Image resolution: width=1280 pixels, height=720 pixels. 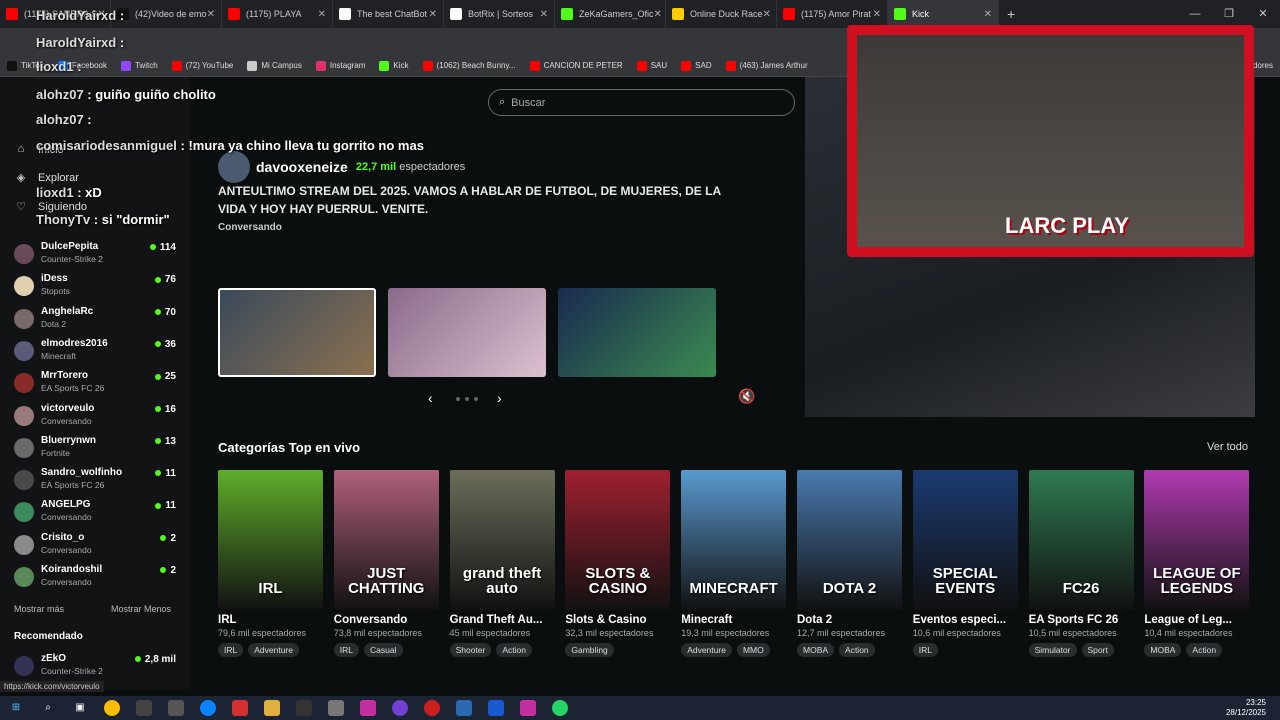 What do you see at coordinates (734, 540) in the screenshot?
I see `category-cover: MINECRAFT` at bounding box center [734, 540].